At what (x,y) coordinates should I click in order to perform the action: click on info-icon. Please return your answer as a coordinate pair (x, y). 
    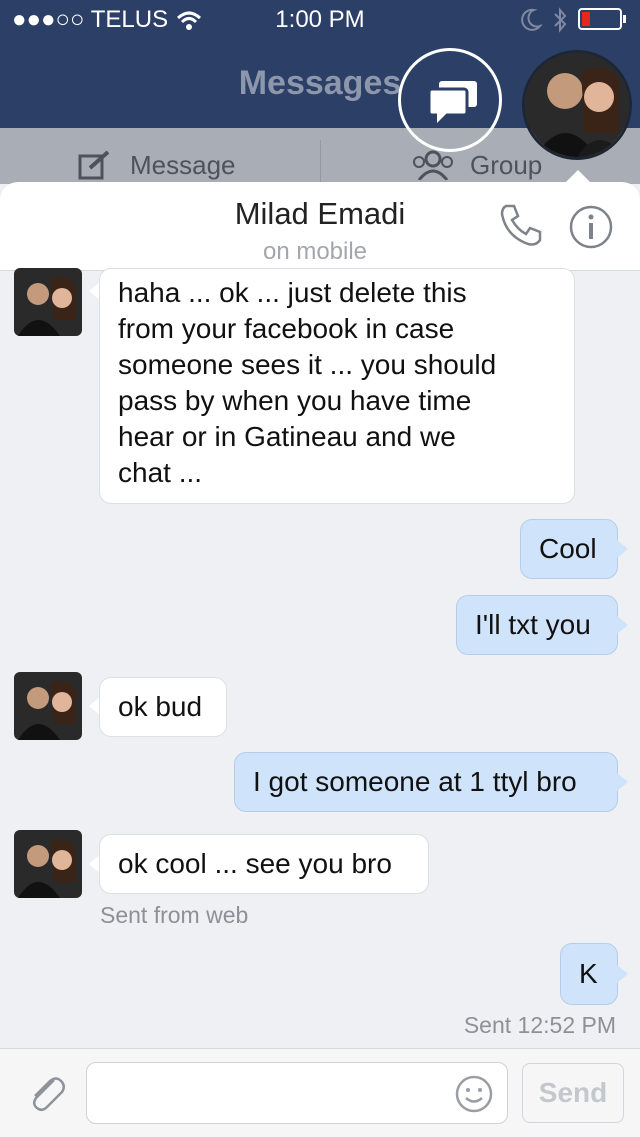
    Looking at the image, I should click on (591, 227).